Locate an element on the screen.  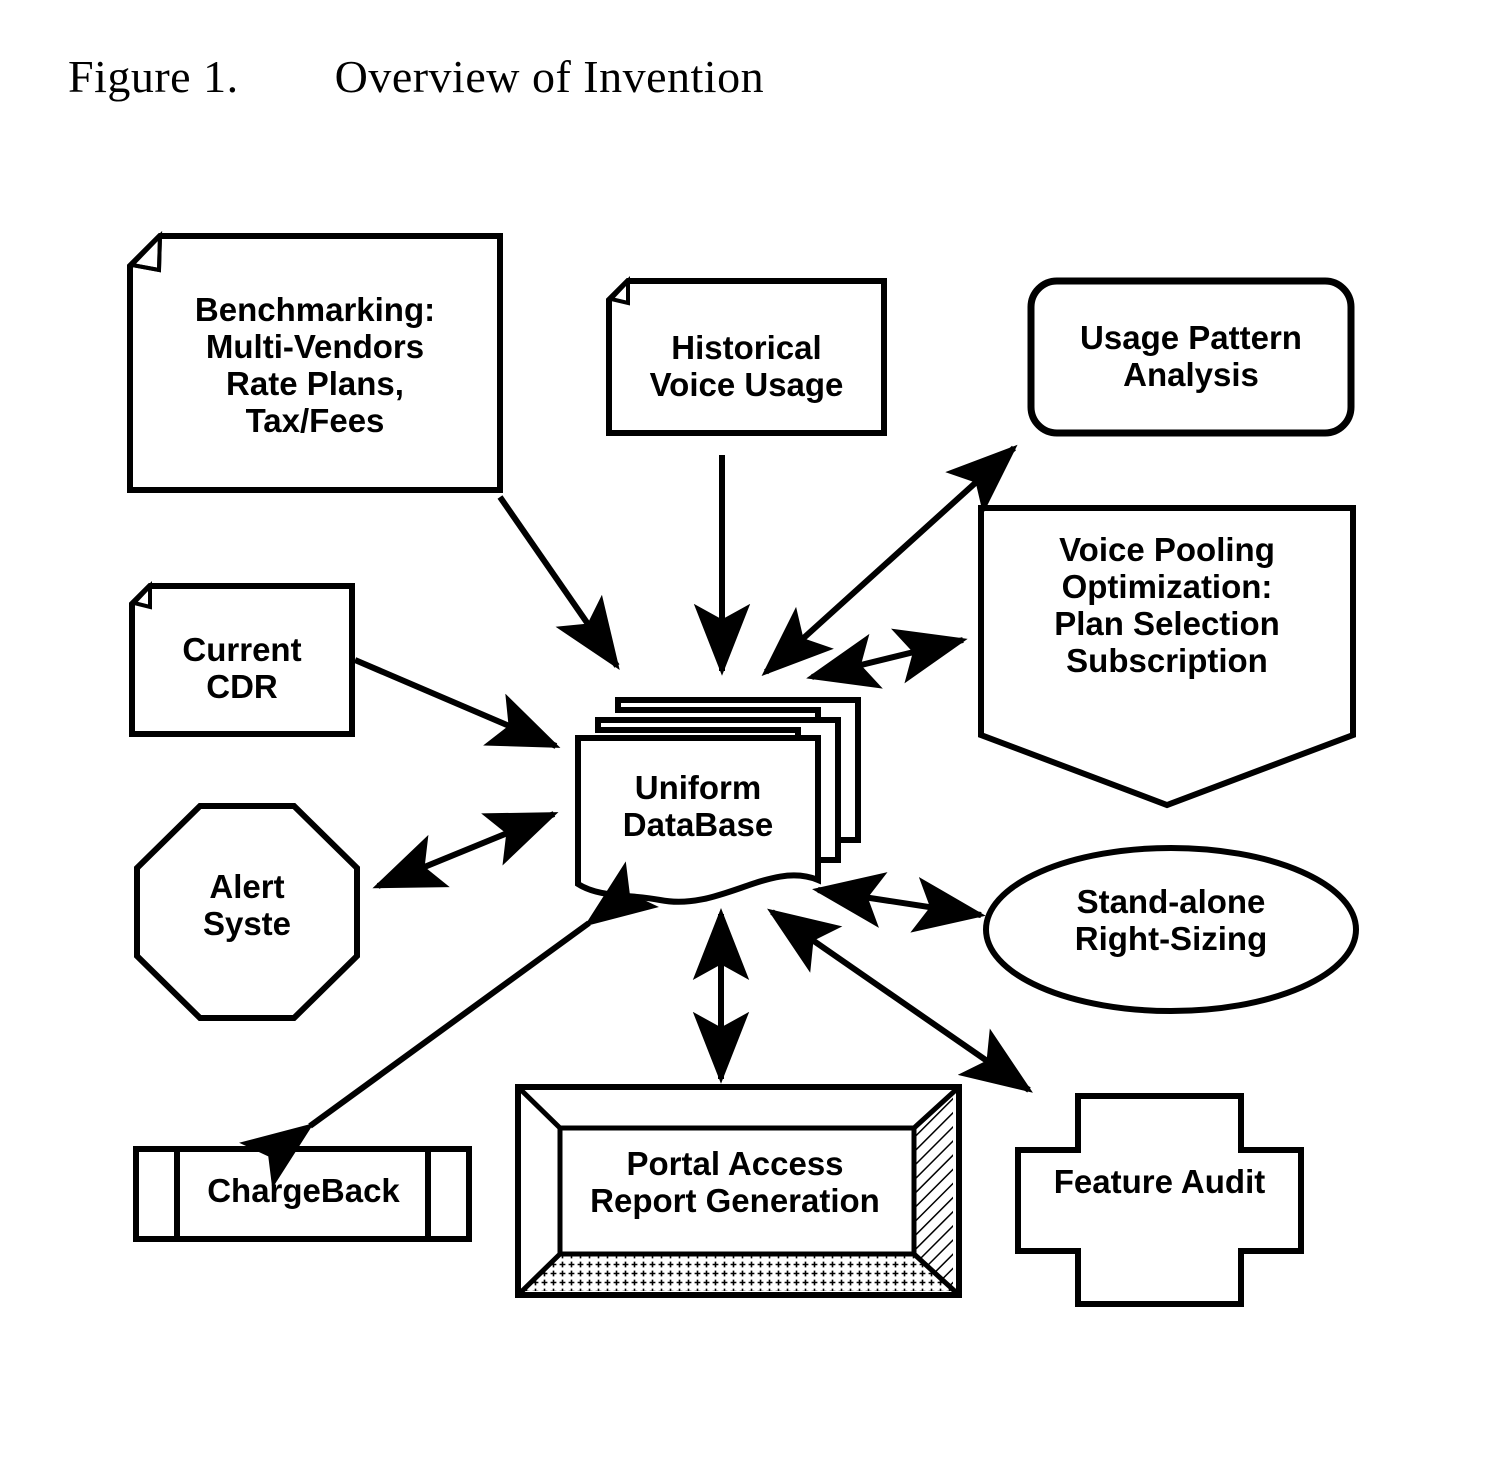
node-historical-voice-usage is located at coordinates (746, 355).